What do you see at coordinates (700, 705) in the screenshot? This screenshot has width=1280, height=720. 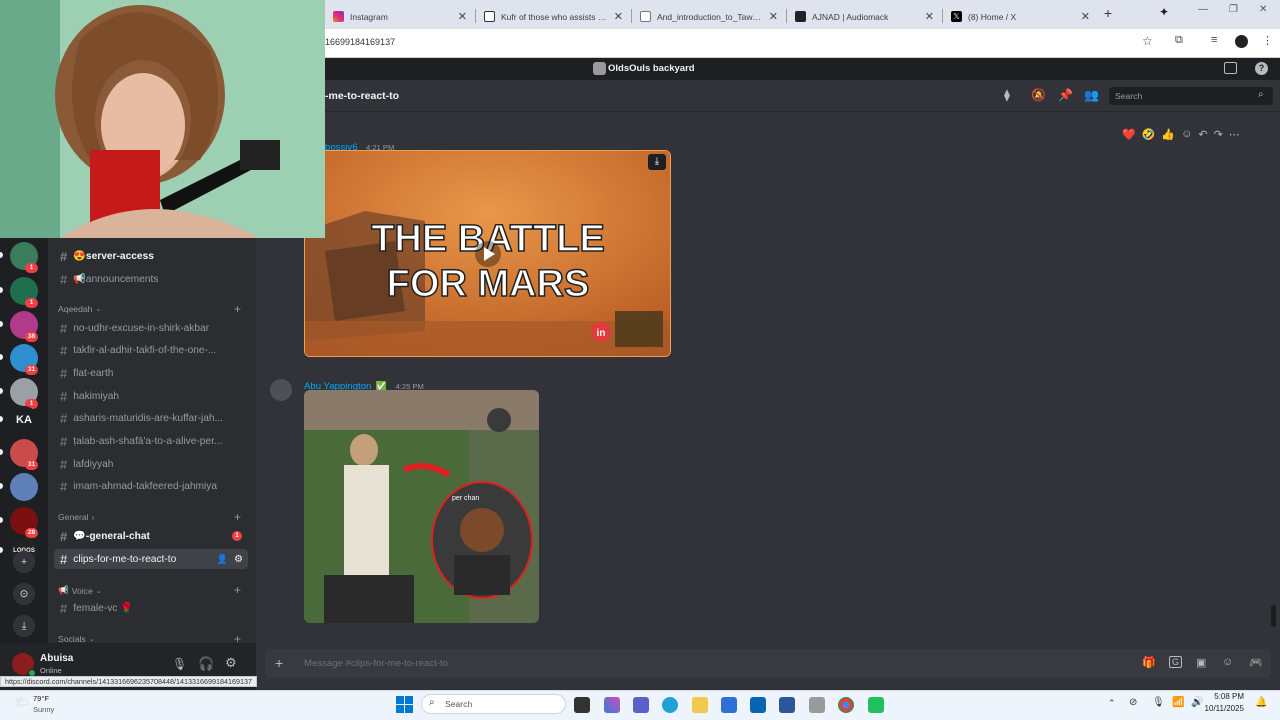 I see `file-explorer-icon` at bounding box center [700, 705].